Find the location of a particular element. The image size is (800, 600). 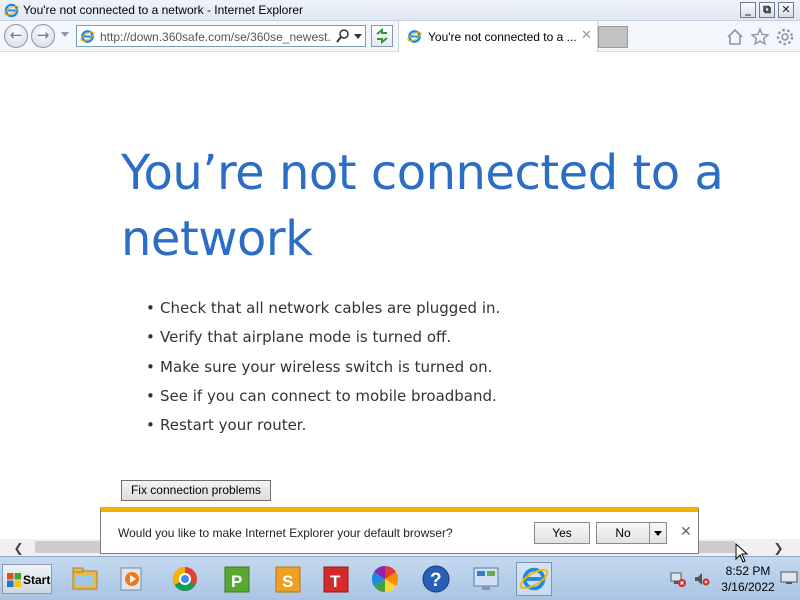

clock-date: 3/16/2022 is located at coordinates (748, 587).